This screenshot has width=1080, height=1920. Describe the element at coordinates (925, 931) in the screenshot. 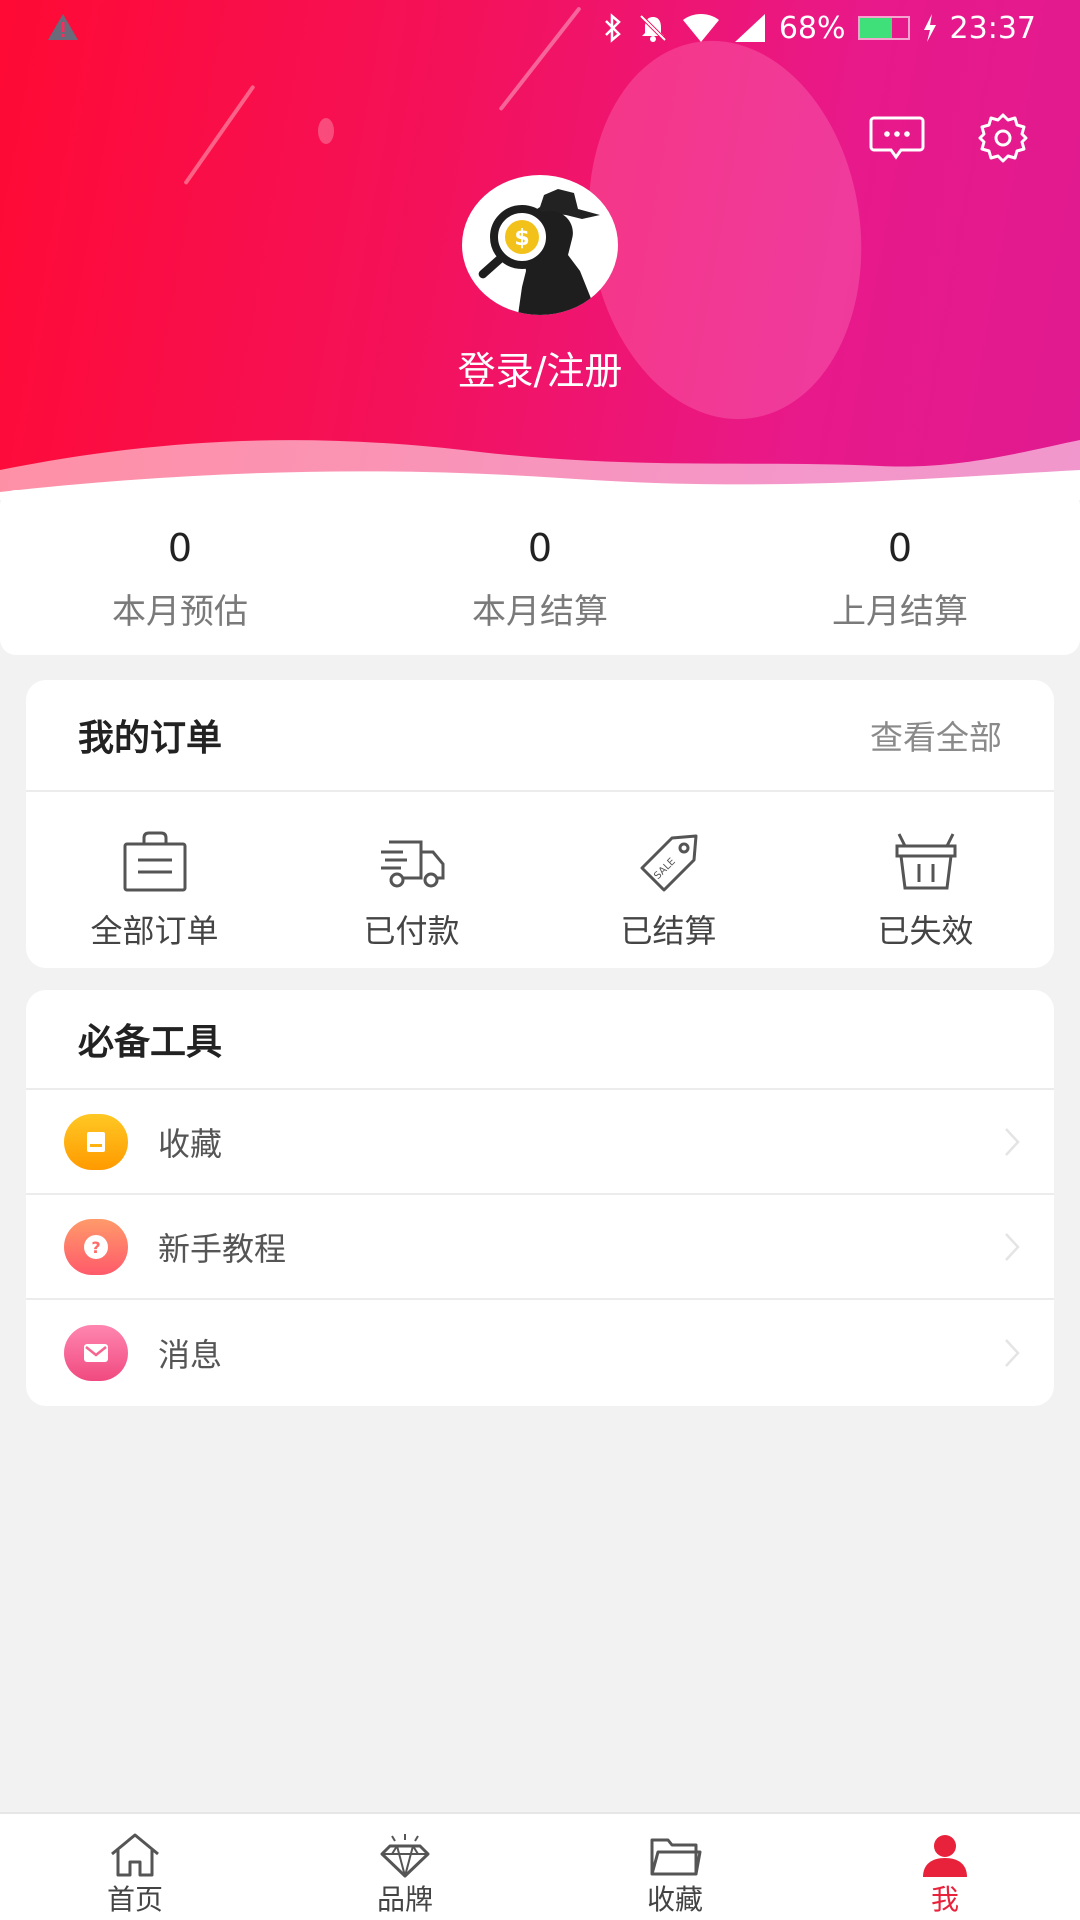

I see `order-label: 已失效` at that location.